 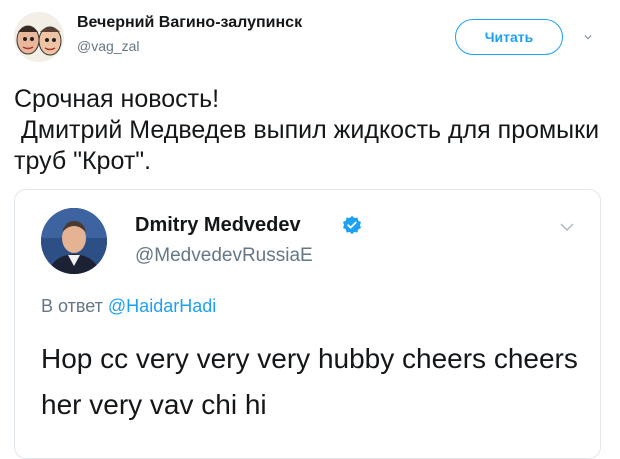 What do you see at coordinates (108, 46) in the screenshot?
I see `author-handle: @vag_zal` at bounding box center [108, 46].